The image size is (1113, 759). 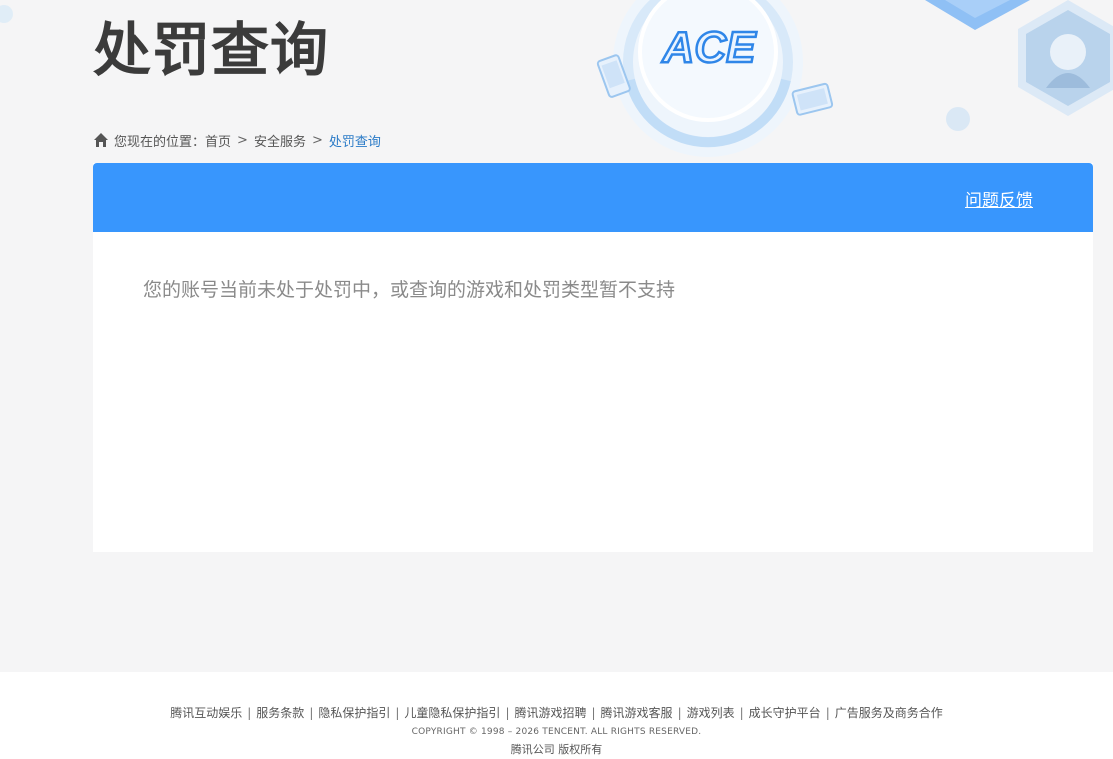 I want to click on footer-link-advertising: 广告服务及商务合作, so click(x=889, y=712).